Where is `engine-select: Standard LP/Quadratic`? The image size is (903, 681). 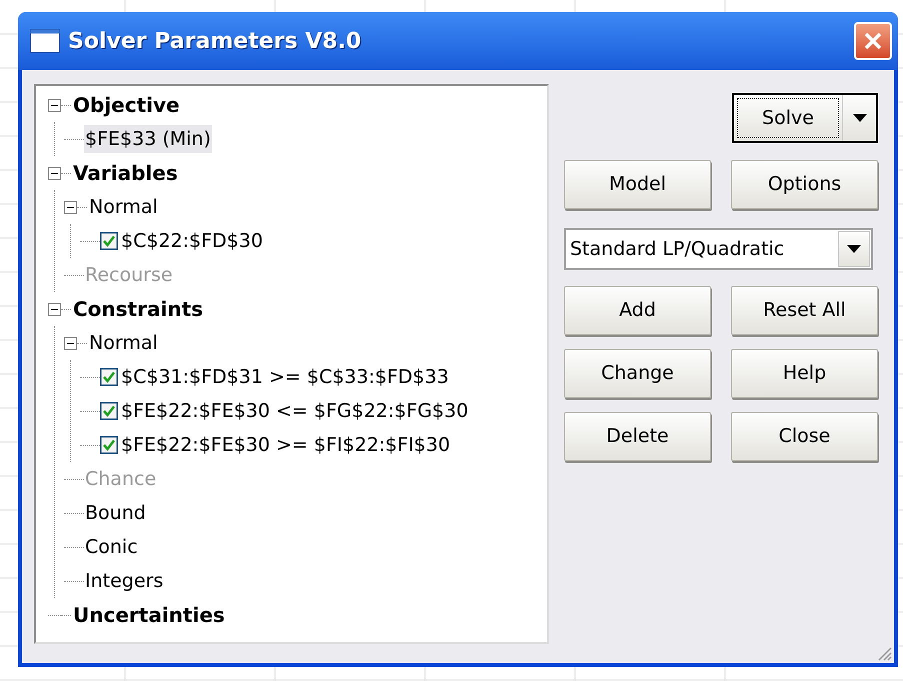 engine-select: Standard LP/Quadratic is located at coordinates (718, 249).